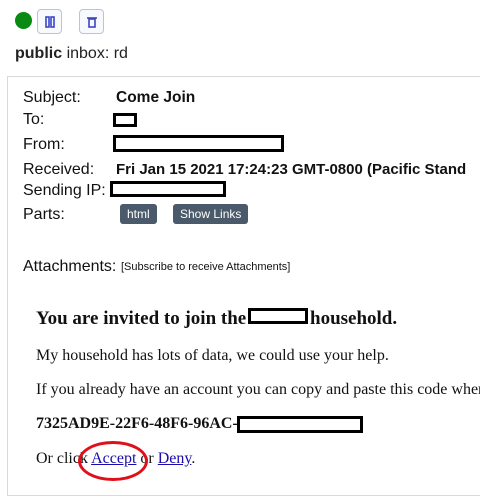 This screenshot has height=496, width=480. Describe the element at coordinates (205, 267) in the screenshot. I see `subscribe-attachments-link: [Subscribe to receive Attachments]` at that location.